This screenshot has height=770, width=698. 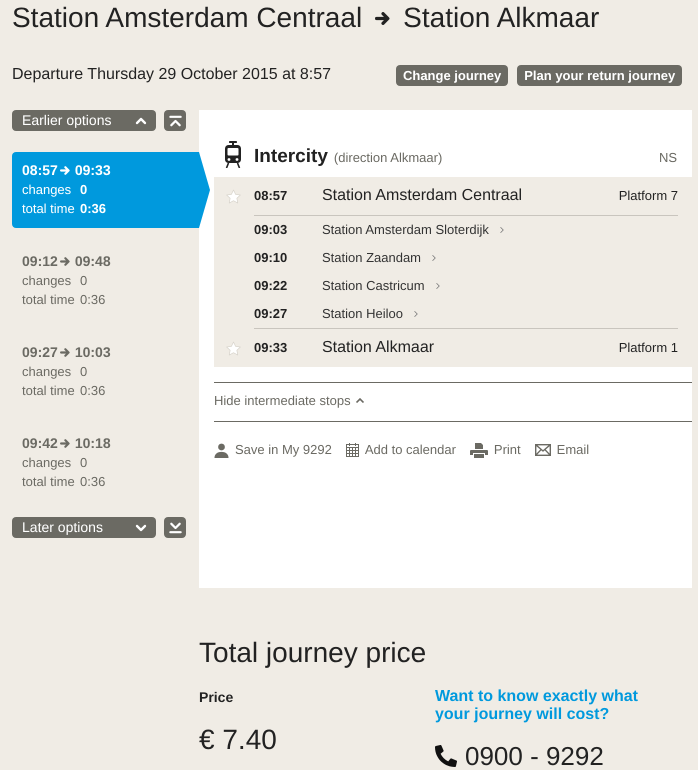 I want to click on arrival-time: 09:48, so click(x=92, y=261).